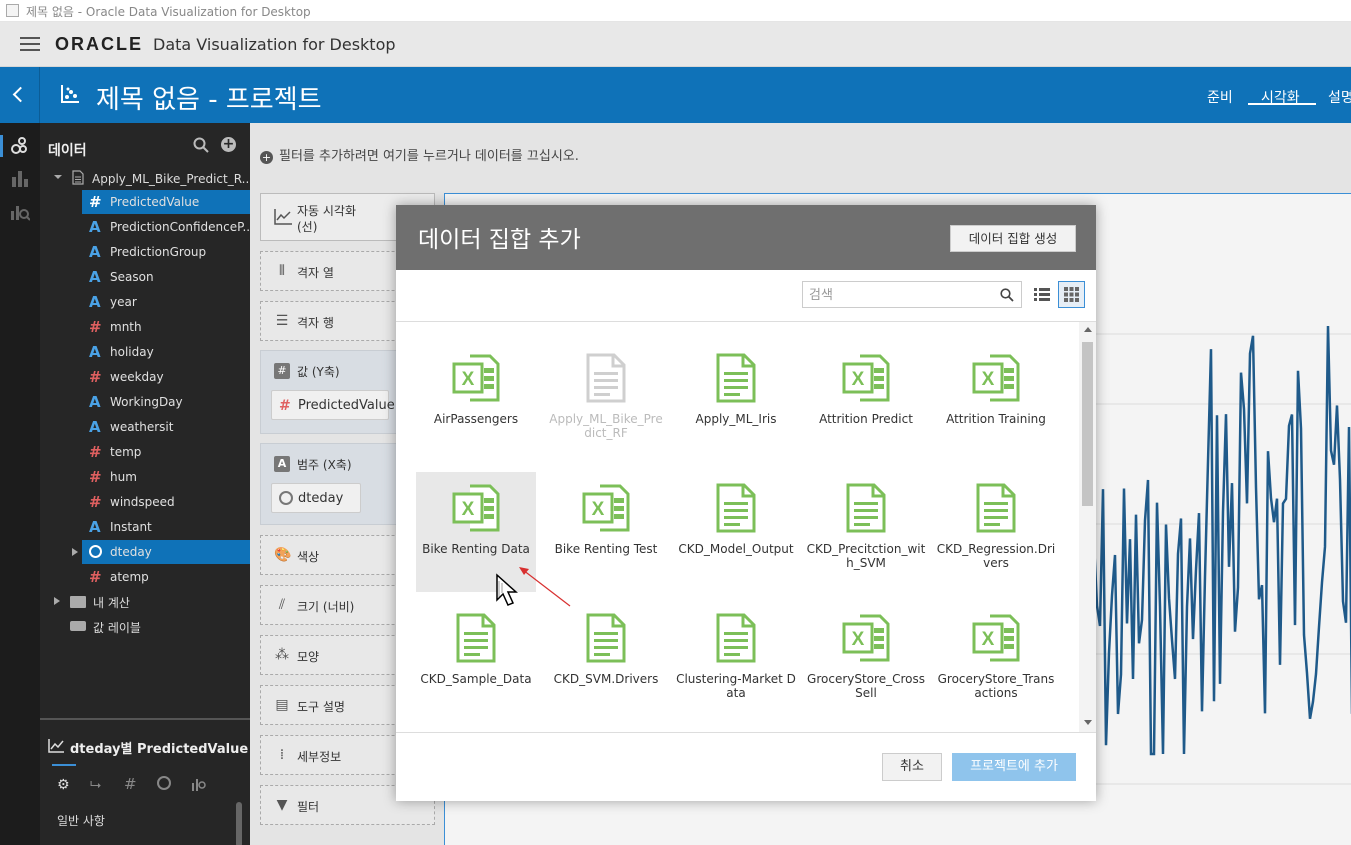  Describe the element at coordinates (675, 44) in the screenshot. I see `app-header: ORACLE Data Visualization for Desktop` at that location.